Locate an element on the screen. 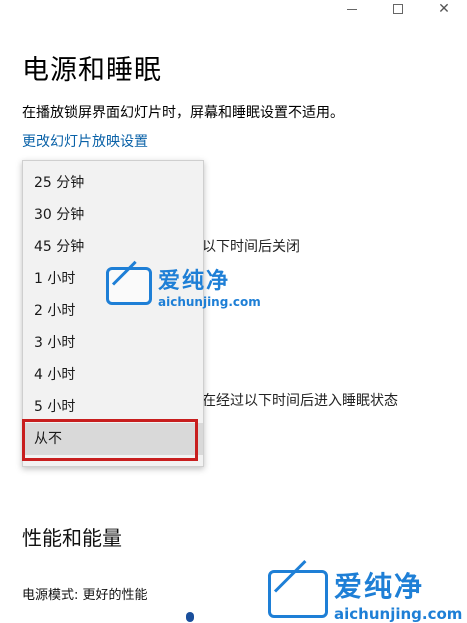 This screenshot has width=467, height=623. minimize-button is located at coordinates (352, 9).